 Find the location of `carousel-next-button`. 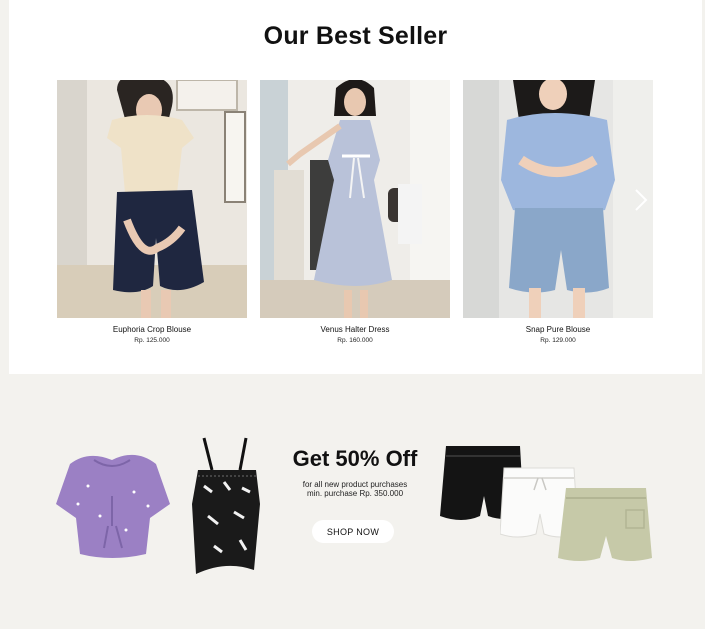

carousel-next-button is located at coordinates (641, 200).